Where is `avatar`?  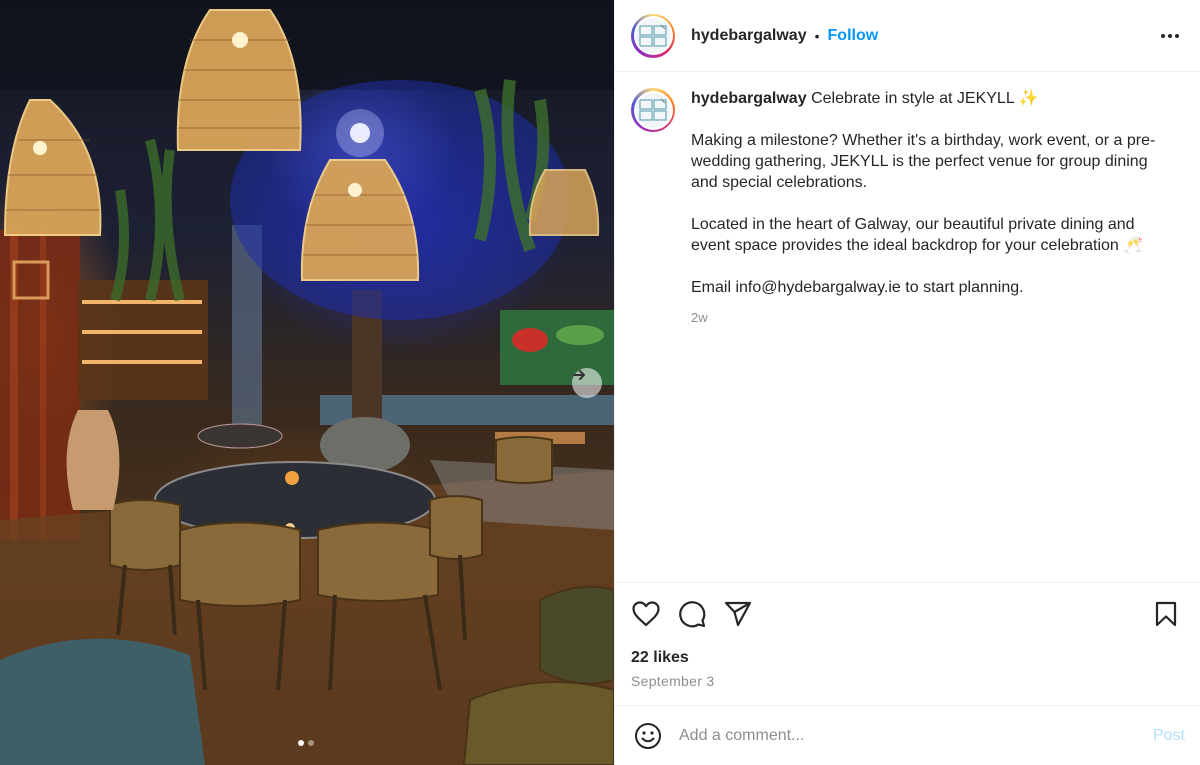
avatar is located at coordinates (653, 35).